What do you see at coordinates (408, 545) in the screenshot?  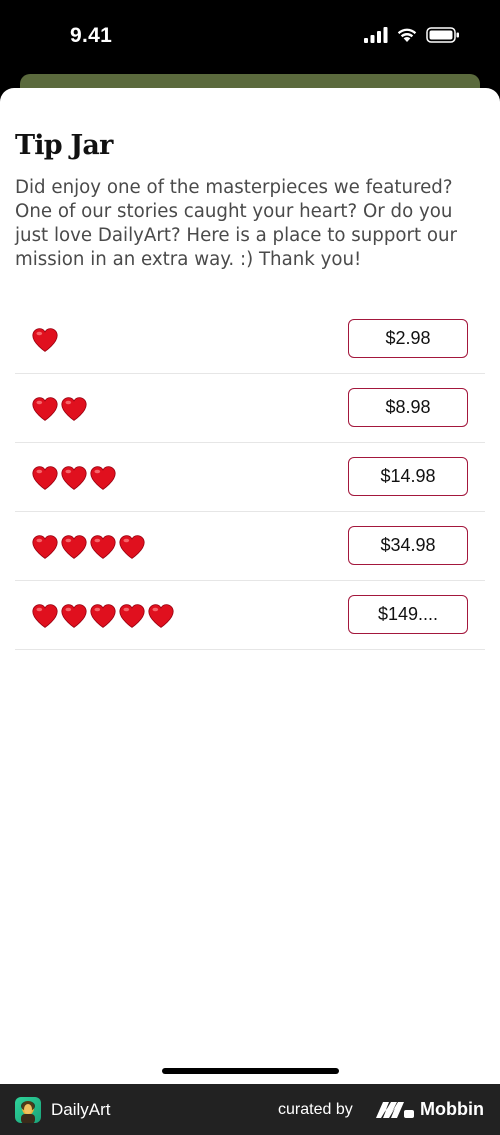 I see `tip-price-button: $34.98` at bounding box center [408, 545].